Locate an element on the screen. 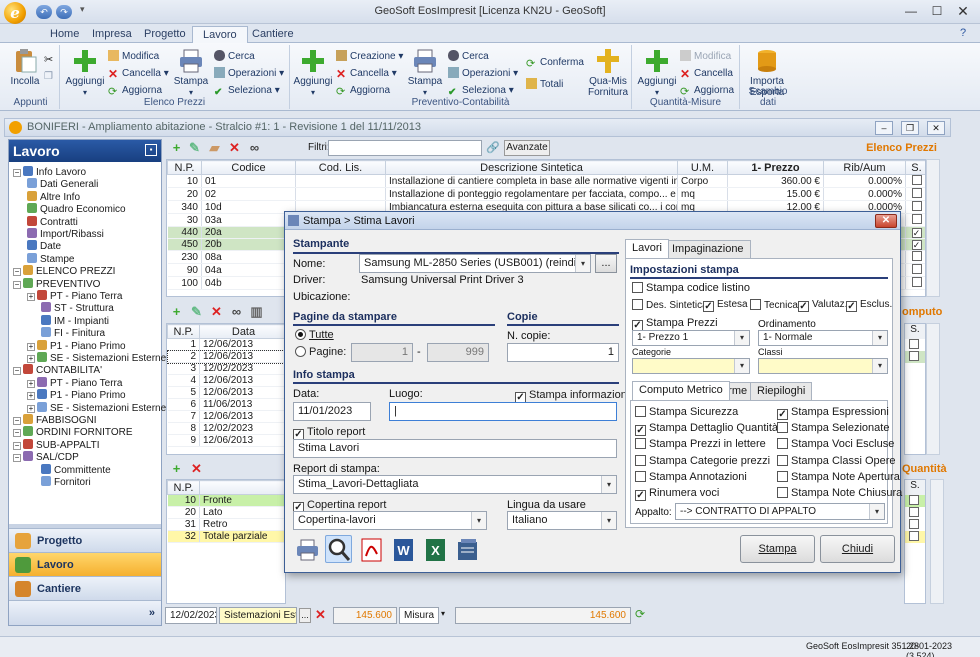 The height and width of the screenshot is (657, 980). option-checkbox: Stampa Categorie prezzi is located at coordinates (702, 460).